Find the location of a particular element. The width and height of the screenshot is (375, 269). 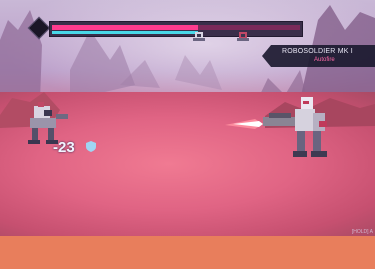

enemy-health-bar is located at coordinates (176, 29).